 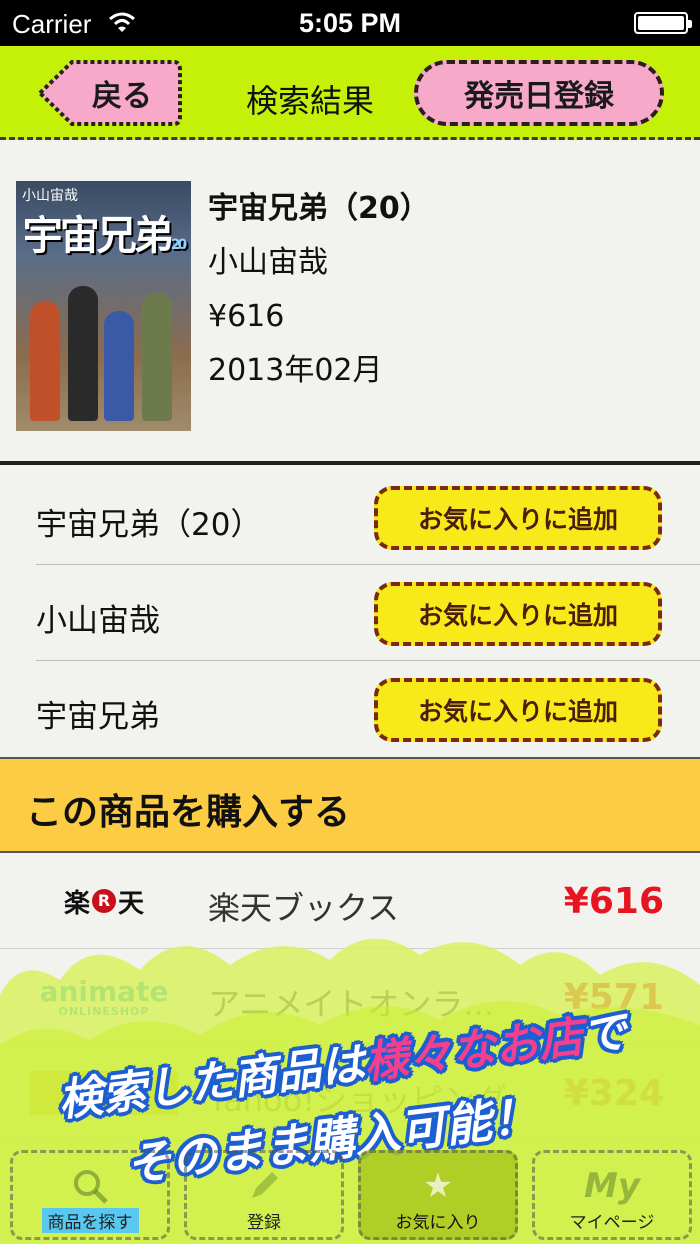 I want to click on tab-bar: 商品を探す 登録 ★ お気に入り My マイページ, so click(x=350, y=1192).